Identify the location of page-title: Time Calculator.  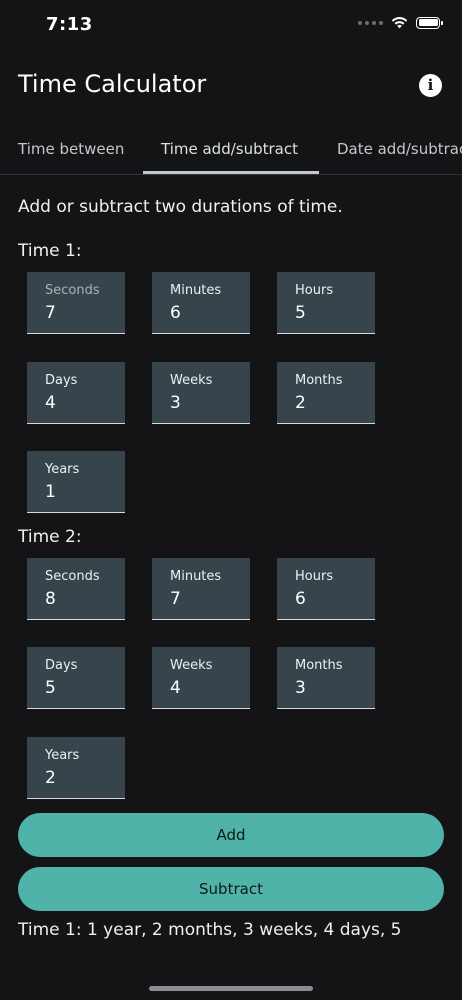
(112, 84).